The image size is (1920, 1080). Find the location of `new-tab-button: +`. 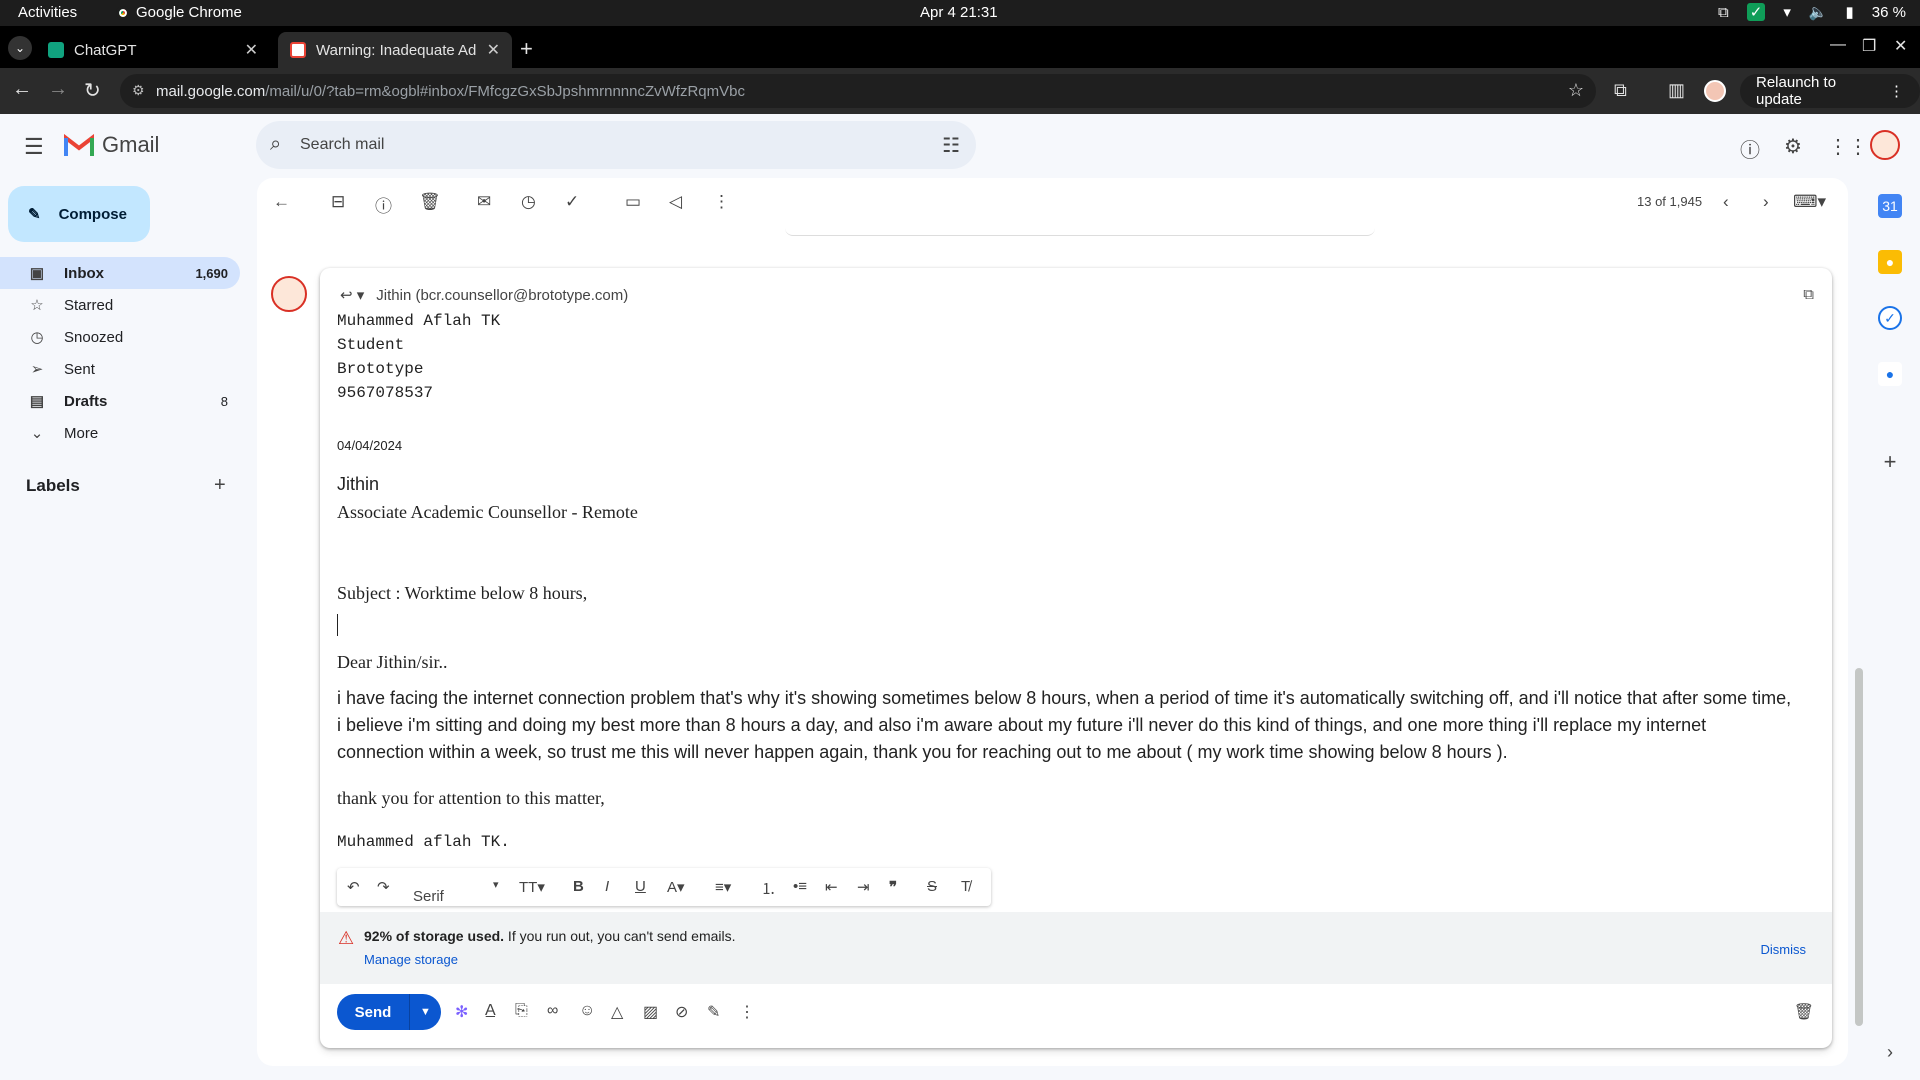

new-tab-button: + is located at coordinates (526, 49).